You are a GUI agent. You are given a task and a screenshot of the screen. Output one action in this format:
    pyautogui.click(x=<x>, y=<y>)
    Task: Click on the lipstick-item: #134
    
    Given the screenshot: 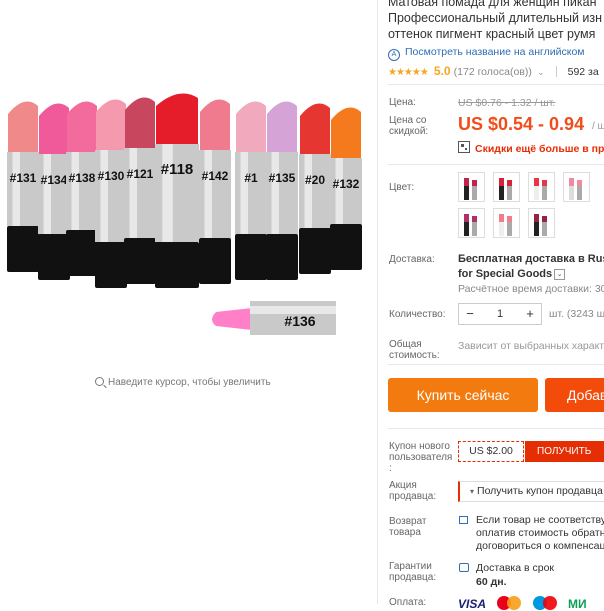 What is the action you would take?
    pyautogui.click(x=54, y=191)
    